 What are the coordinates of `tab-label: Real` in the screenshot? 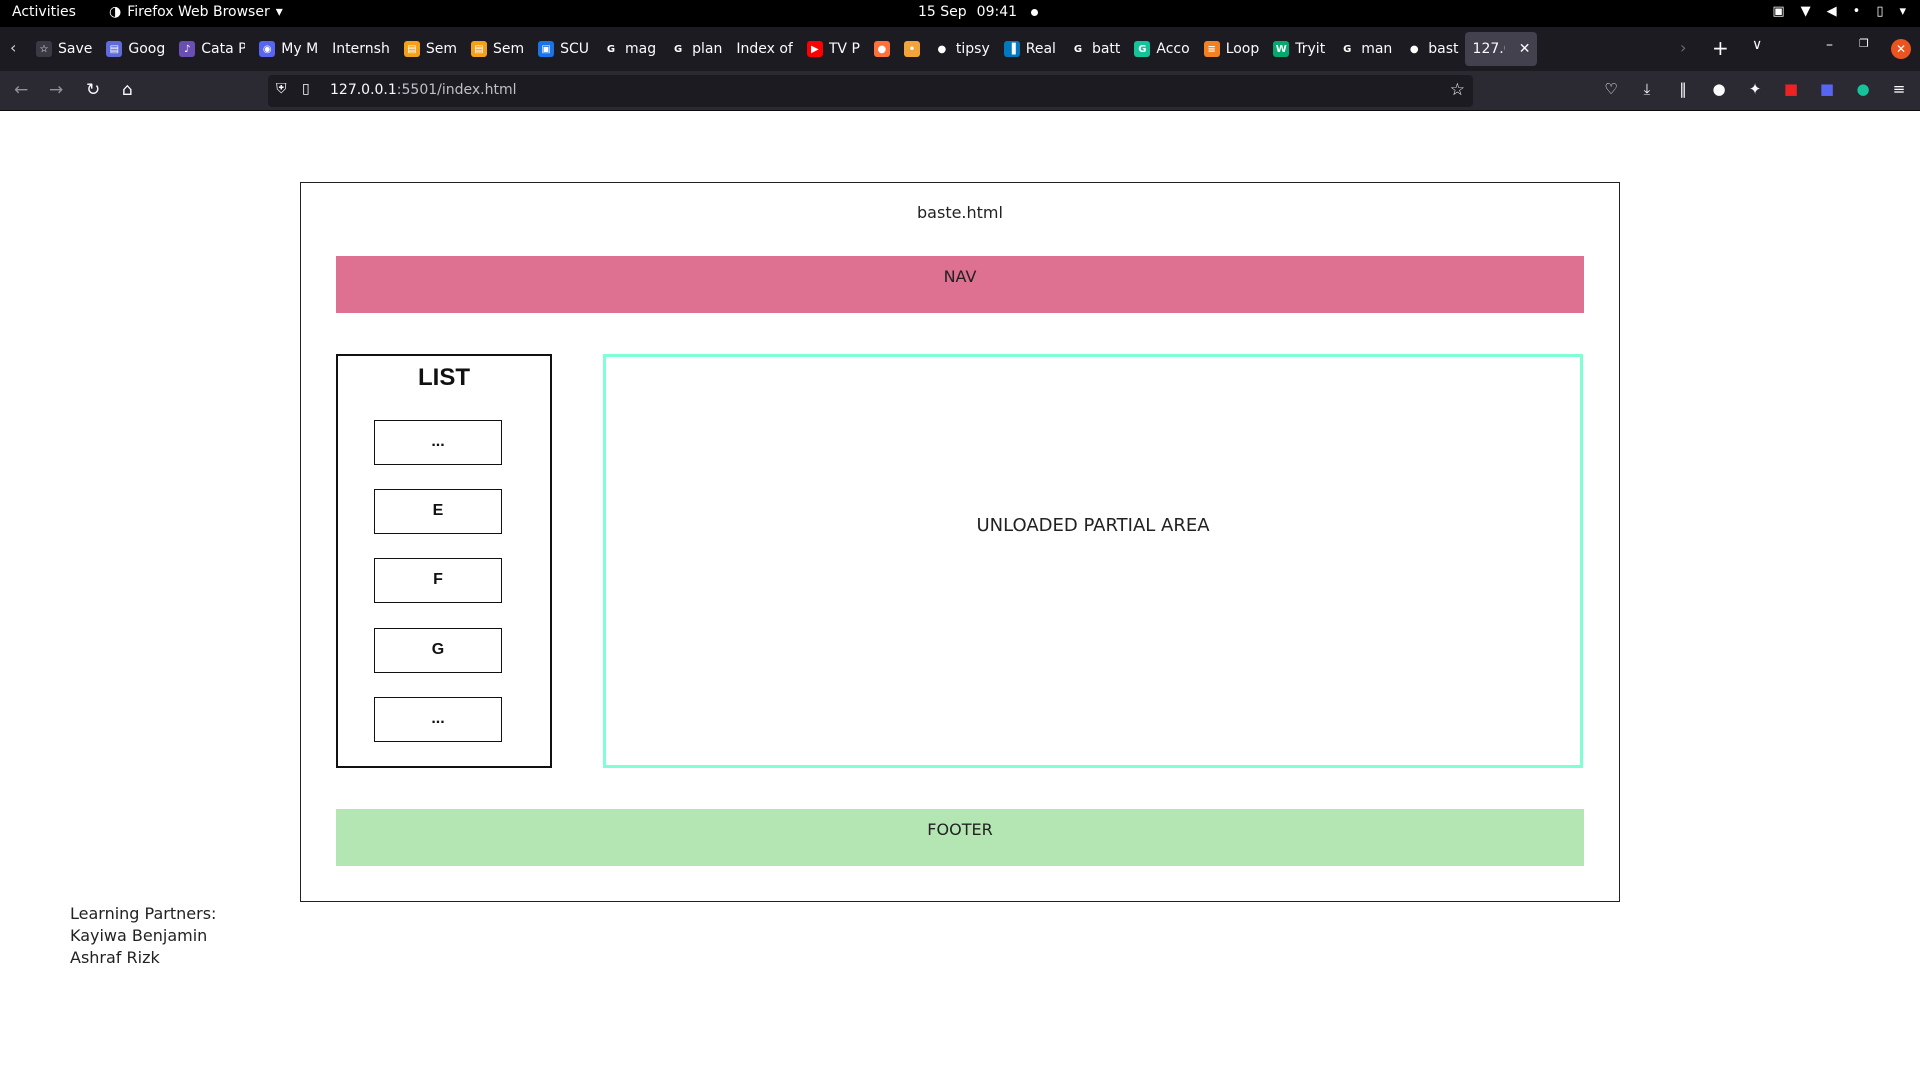 It's located at (1040, 49).